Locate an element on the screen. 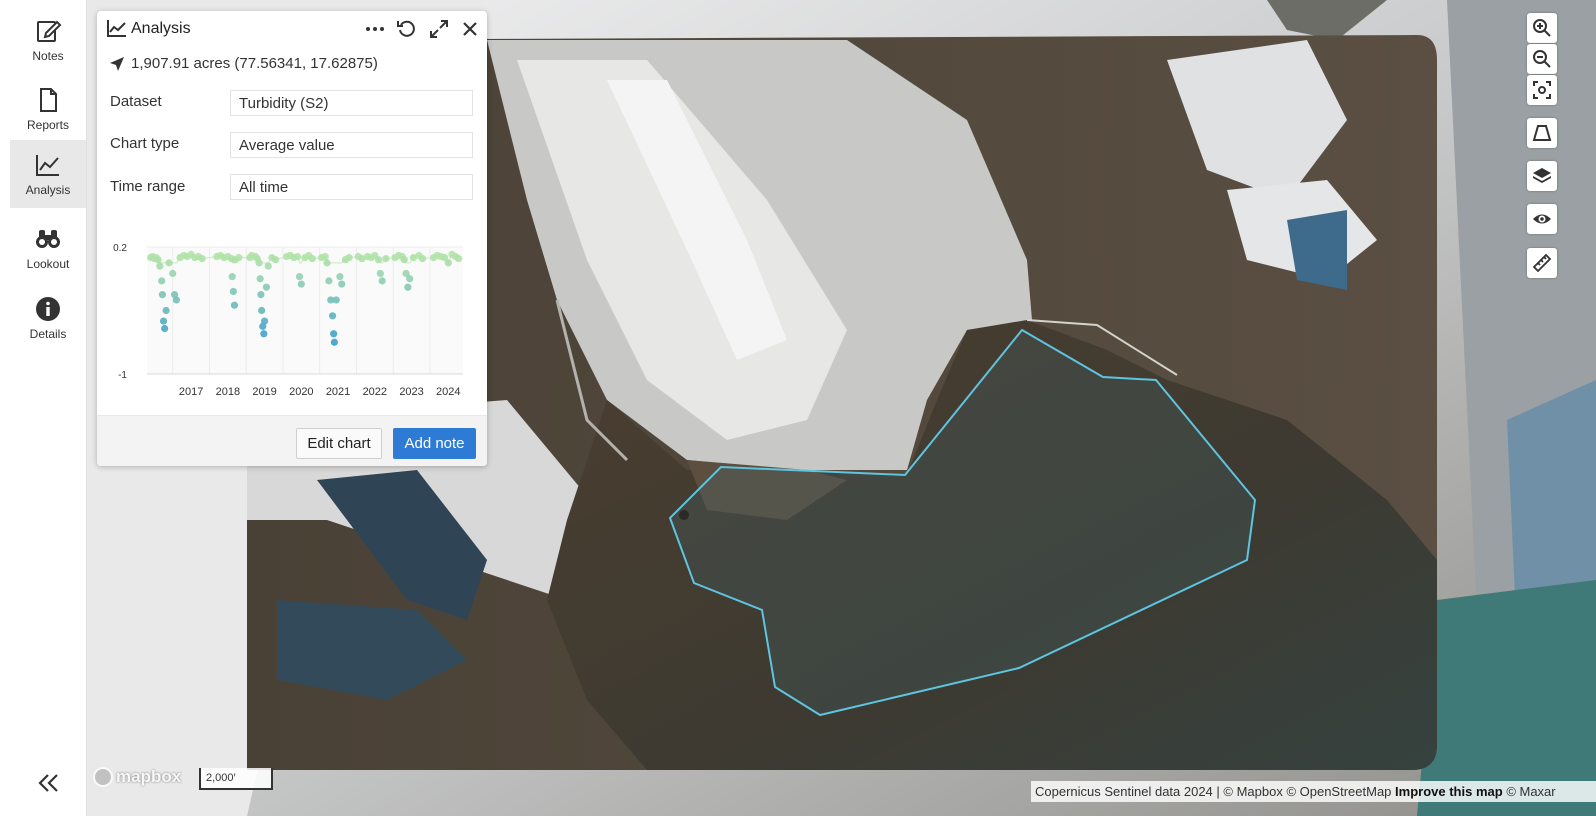 The height and width of the screenshot is (816, 1596). chart-x-tick-label: 2019 is located at coordinates (264, 392).